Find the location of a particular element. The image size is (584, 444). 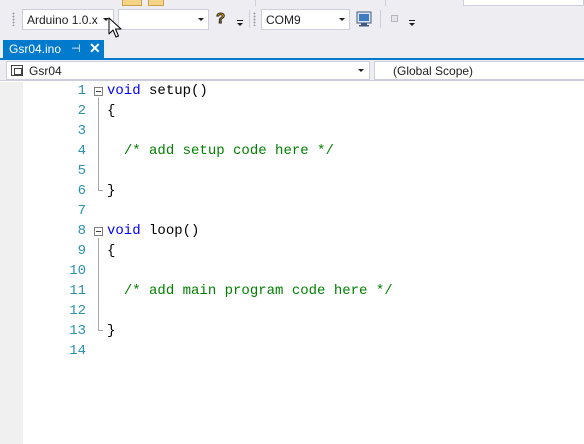

code-line: 12 is located at coordinates (292, 312).